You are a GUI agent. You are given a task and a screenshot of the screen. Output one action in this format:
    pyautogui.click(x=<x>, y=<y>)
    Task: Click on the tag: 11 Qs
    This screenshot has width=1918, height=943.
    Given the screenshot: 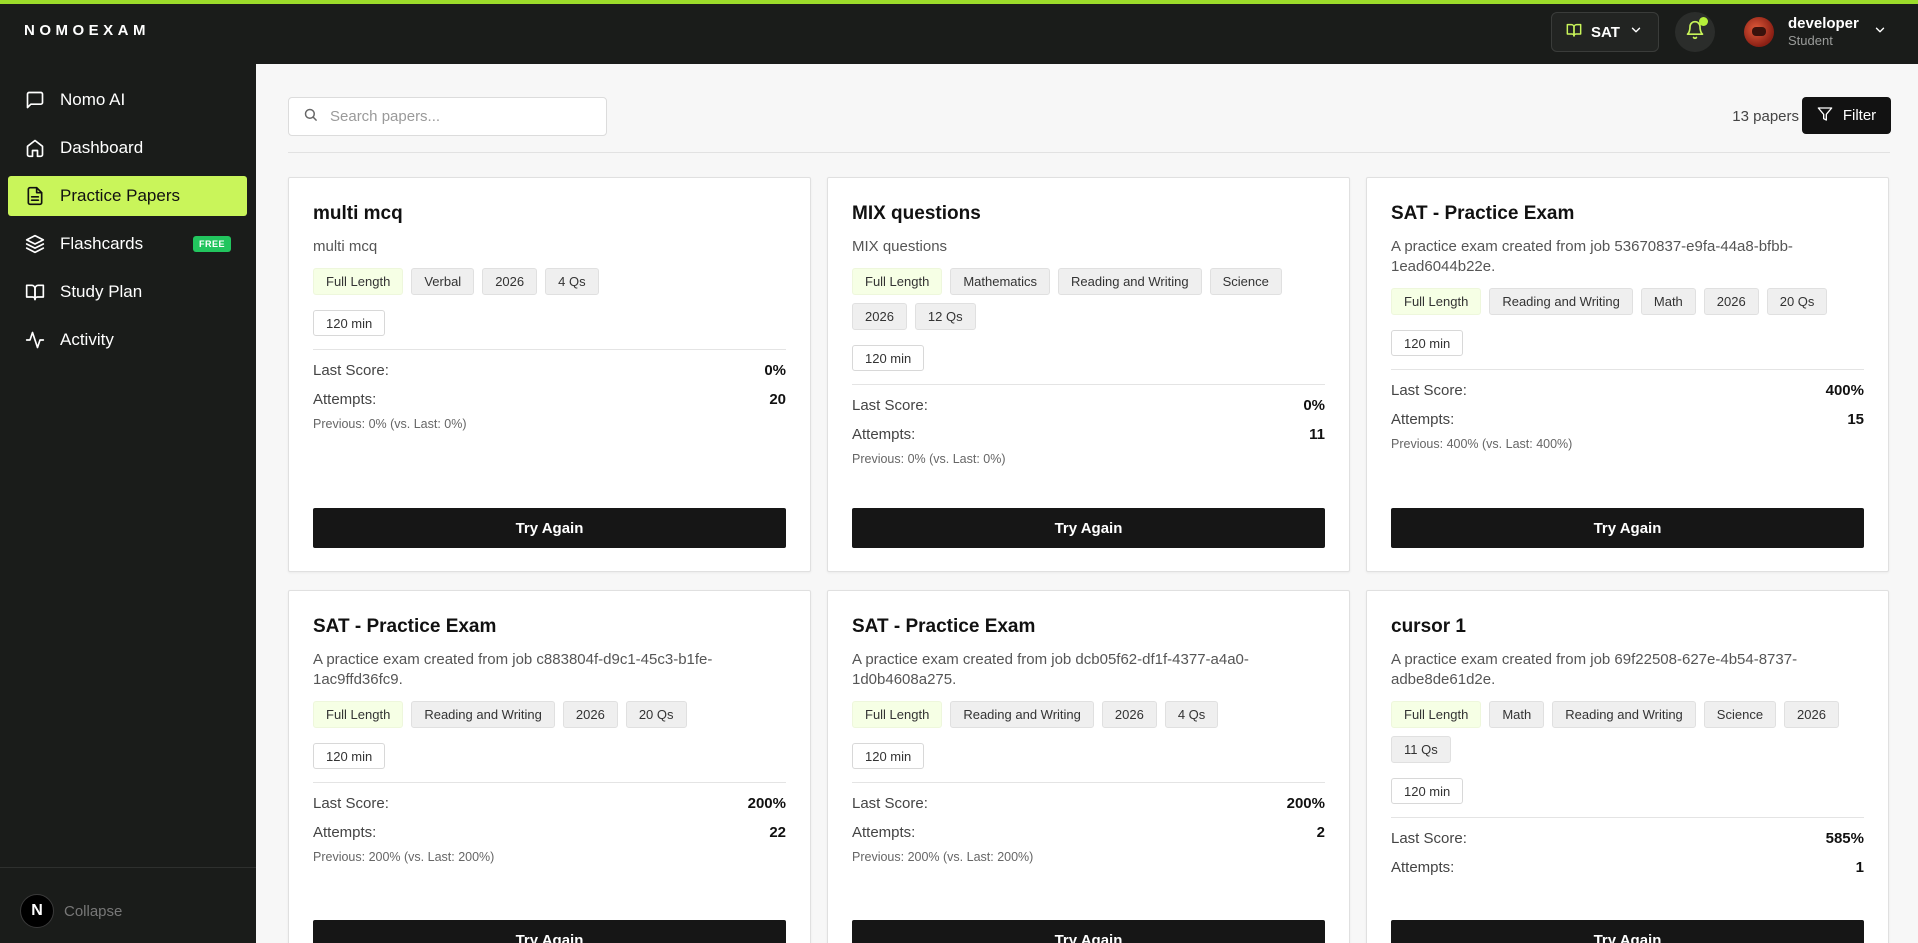 What is the action you would take?
    pyautogui.click(x=1421, y=749)
    